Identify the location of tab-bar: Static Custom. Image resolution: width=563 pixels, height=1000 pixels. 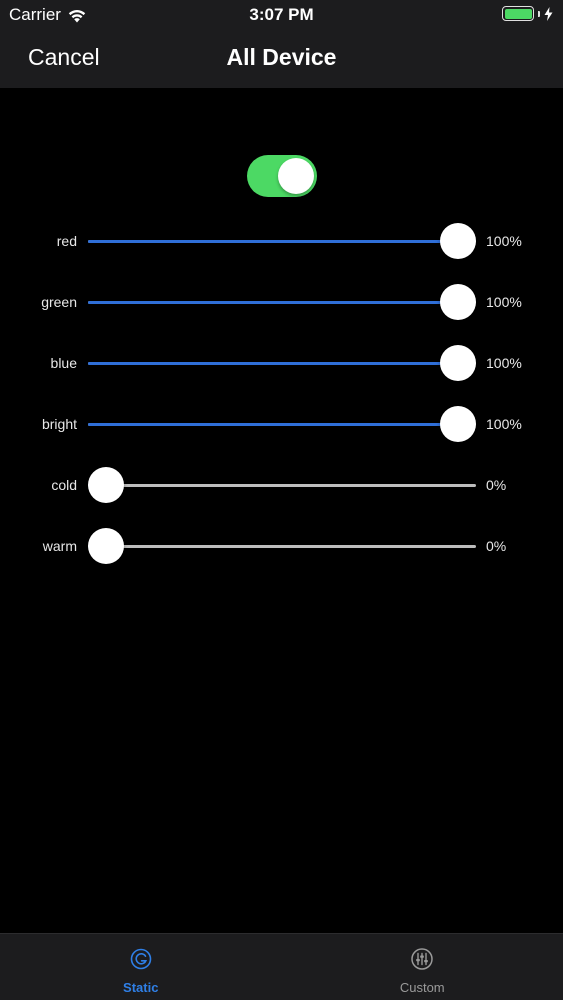
(281, 966).